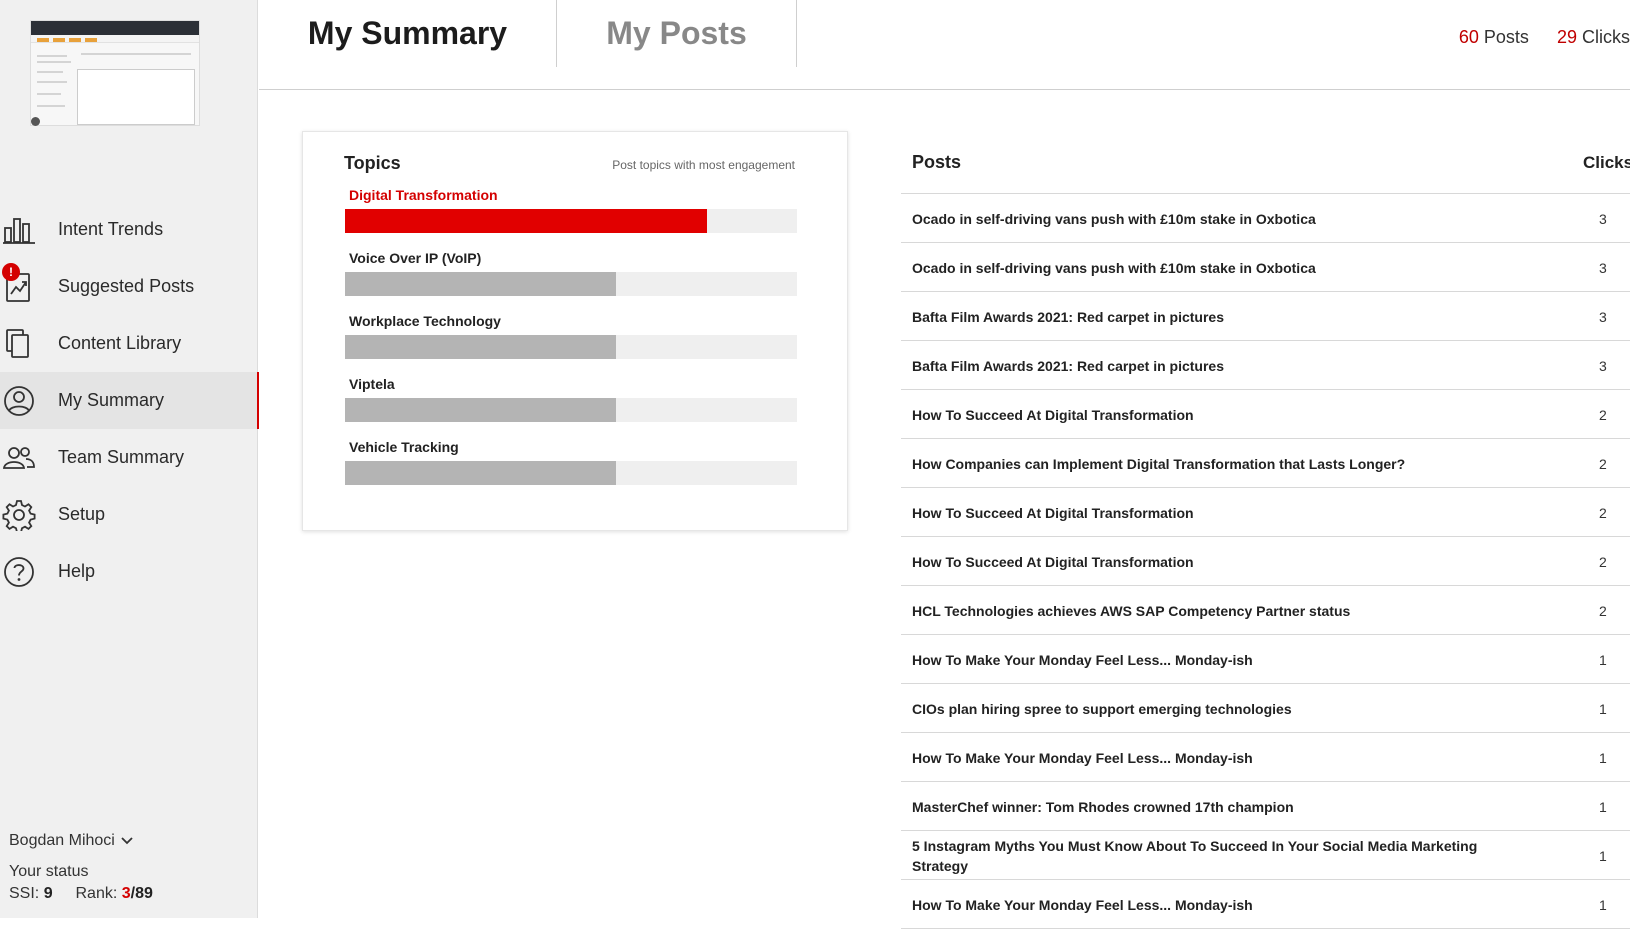  I want to click on sidebar-item-label: Suggested Posts, so click(126, 286).